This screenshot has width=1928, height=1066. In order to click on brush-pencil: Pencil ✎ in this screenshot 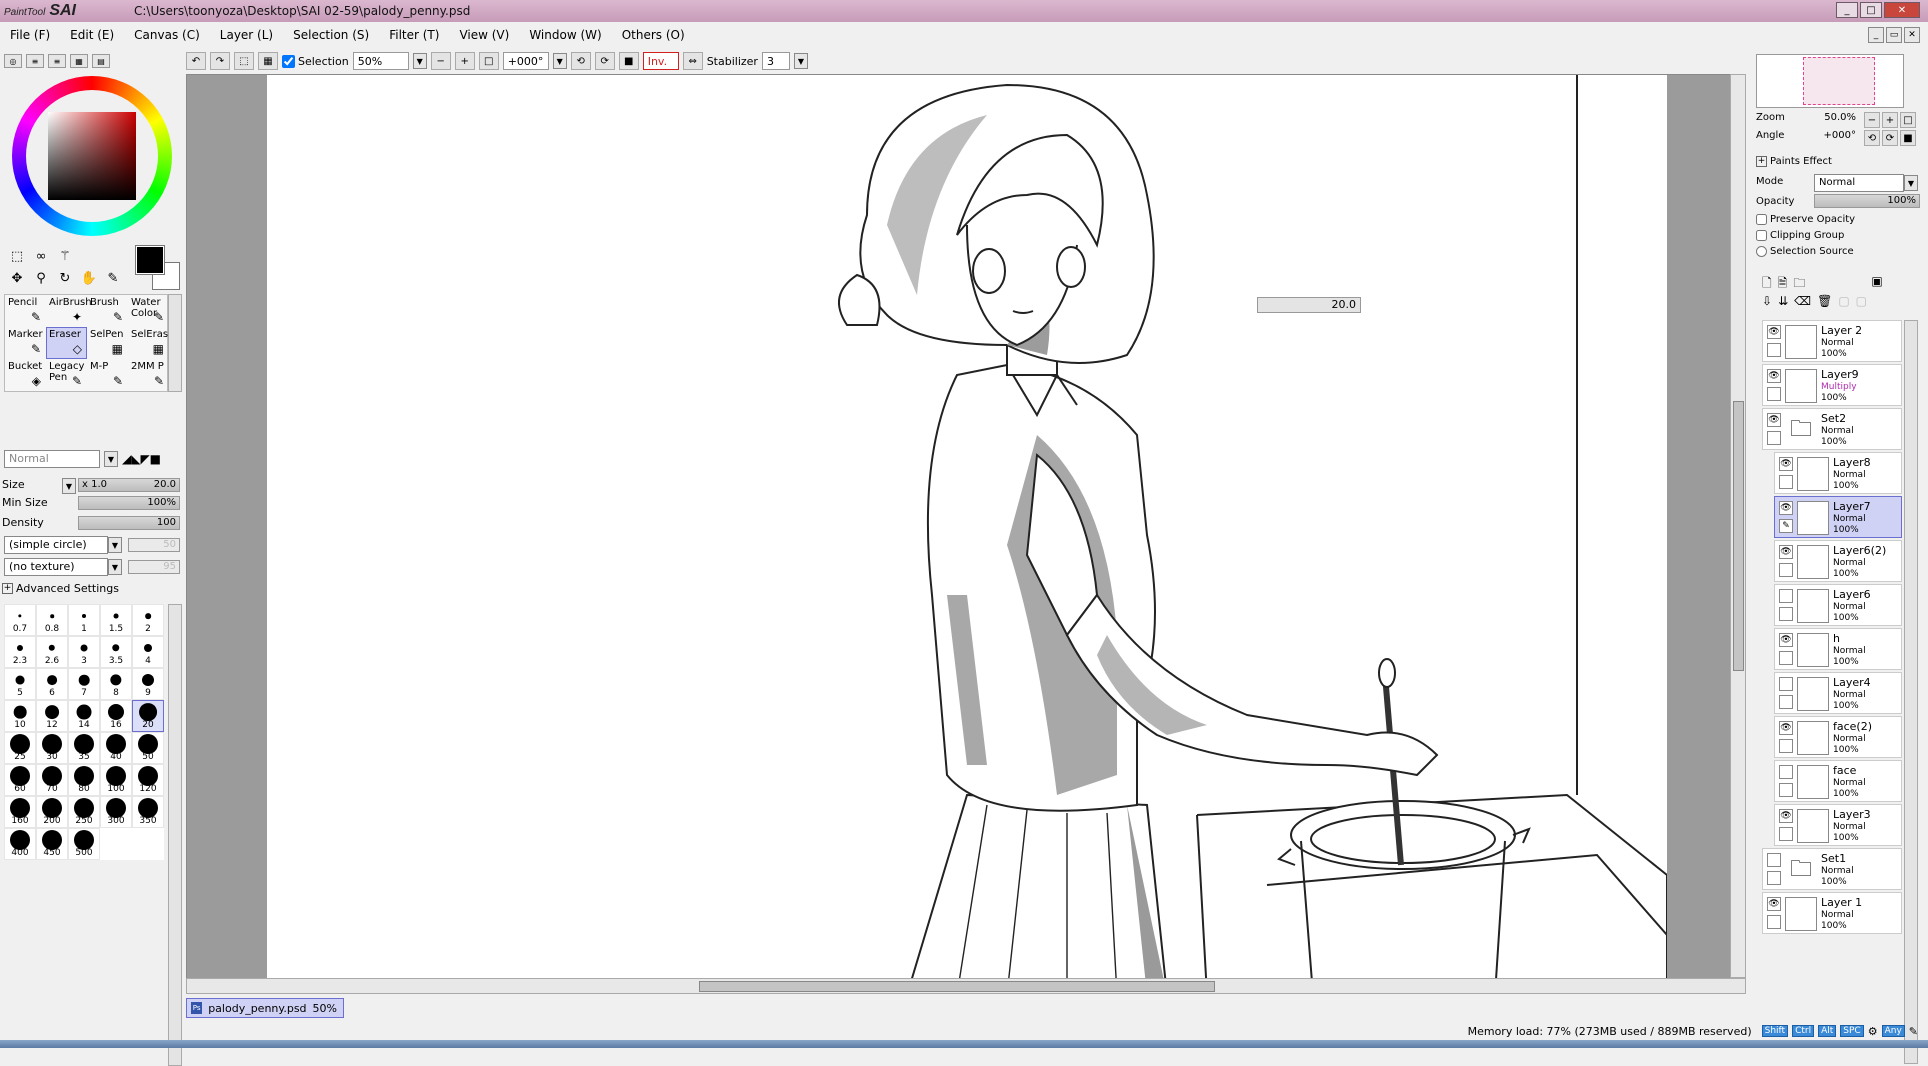, I will do `click(25, 311)`.